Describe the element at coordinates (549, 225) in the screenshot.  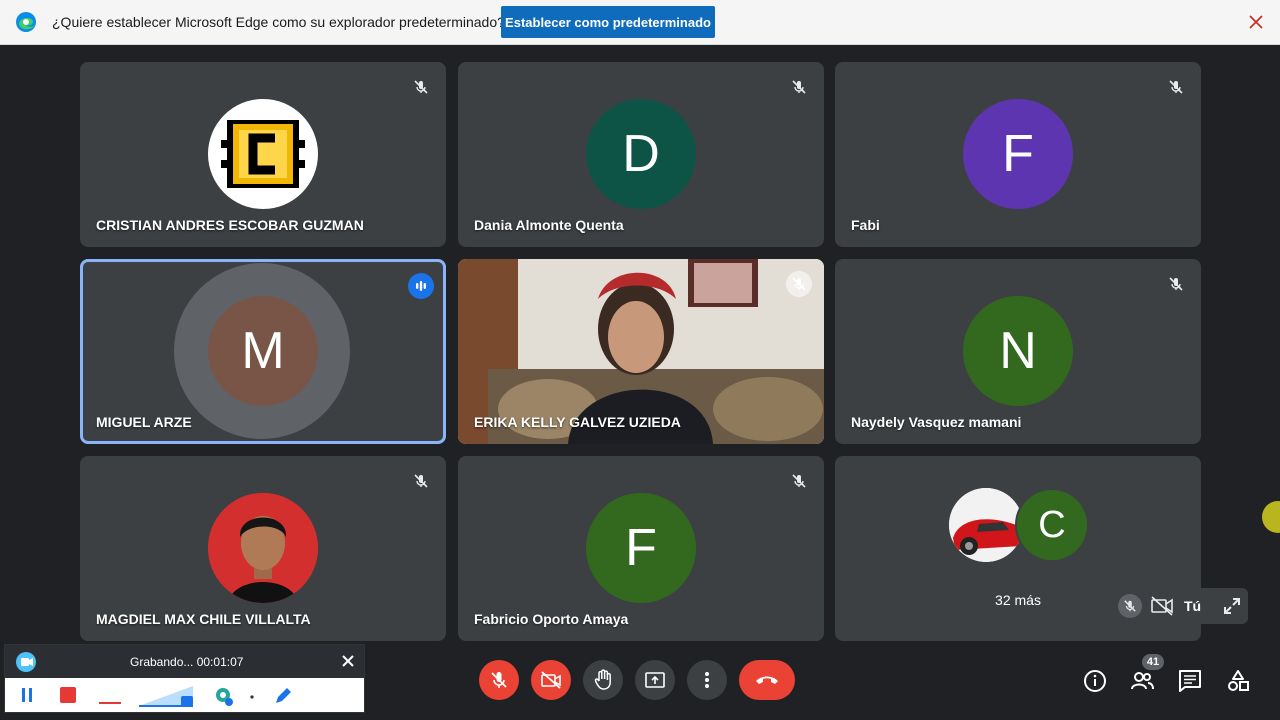
I see `participant-name: Dania Almonte Quenta` at that location.